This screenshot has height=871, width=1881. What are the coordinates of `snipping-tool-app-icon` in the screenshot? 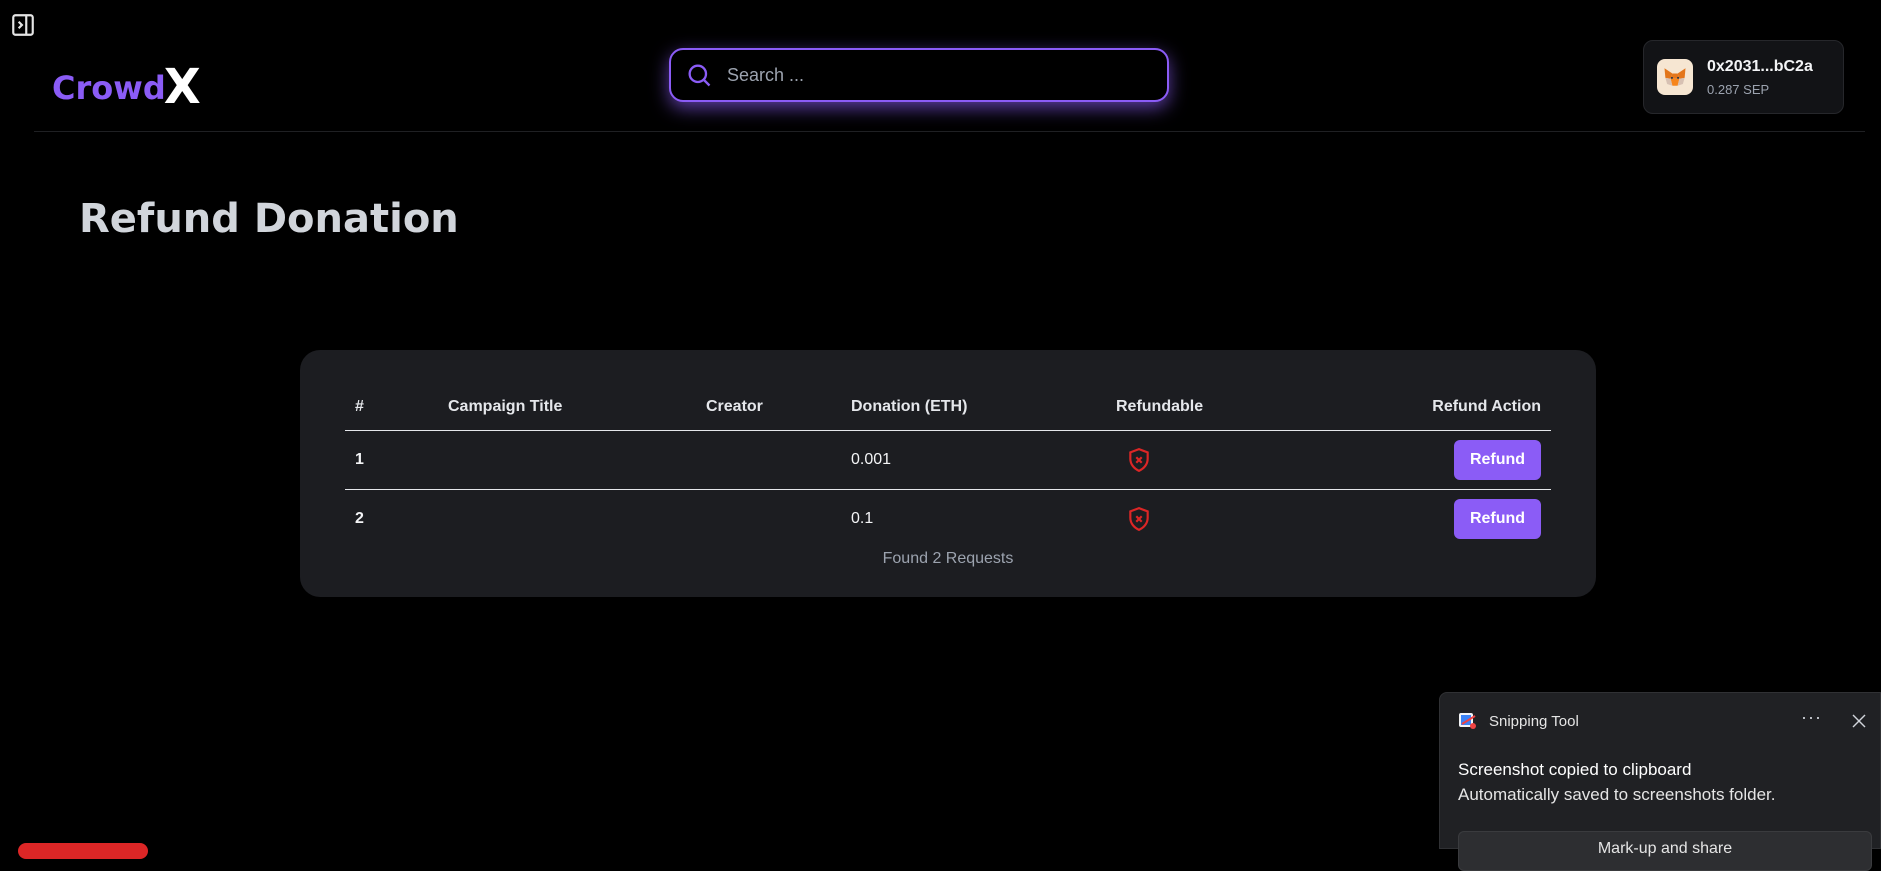 It's located at (1467, 721).